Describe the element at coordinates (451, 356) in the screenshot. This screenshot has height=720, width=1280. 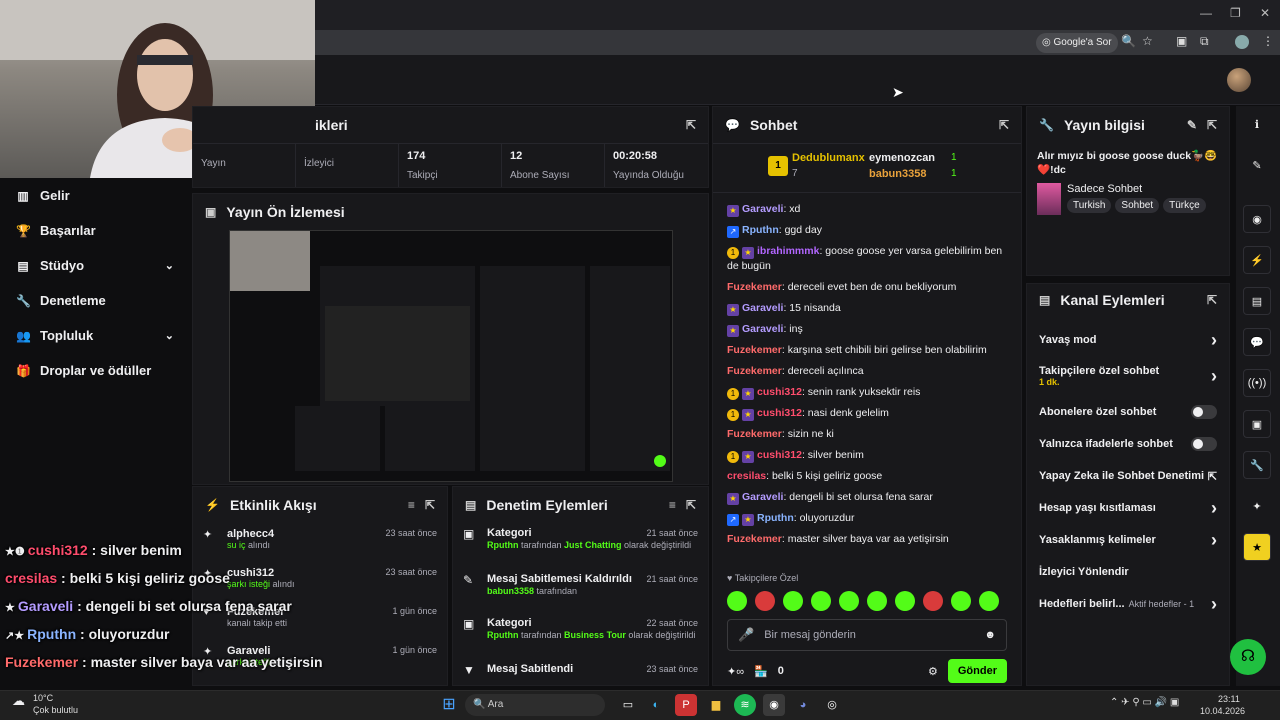
I see `stream-preview-image` at that location.